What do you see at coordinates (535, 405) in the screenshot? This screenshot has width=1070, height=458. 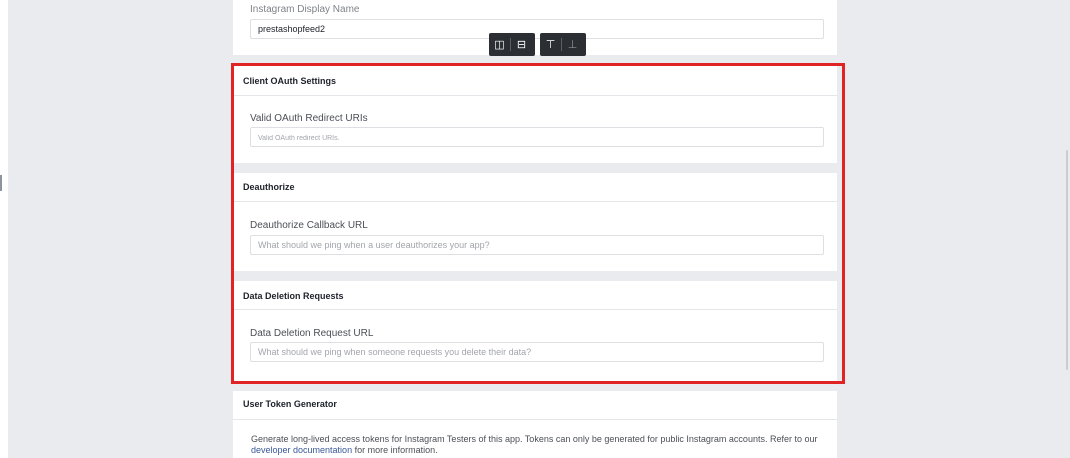 I see `user-token-header: User Token Generator` at bounding box center [535, 405].